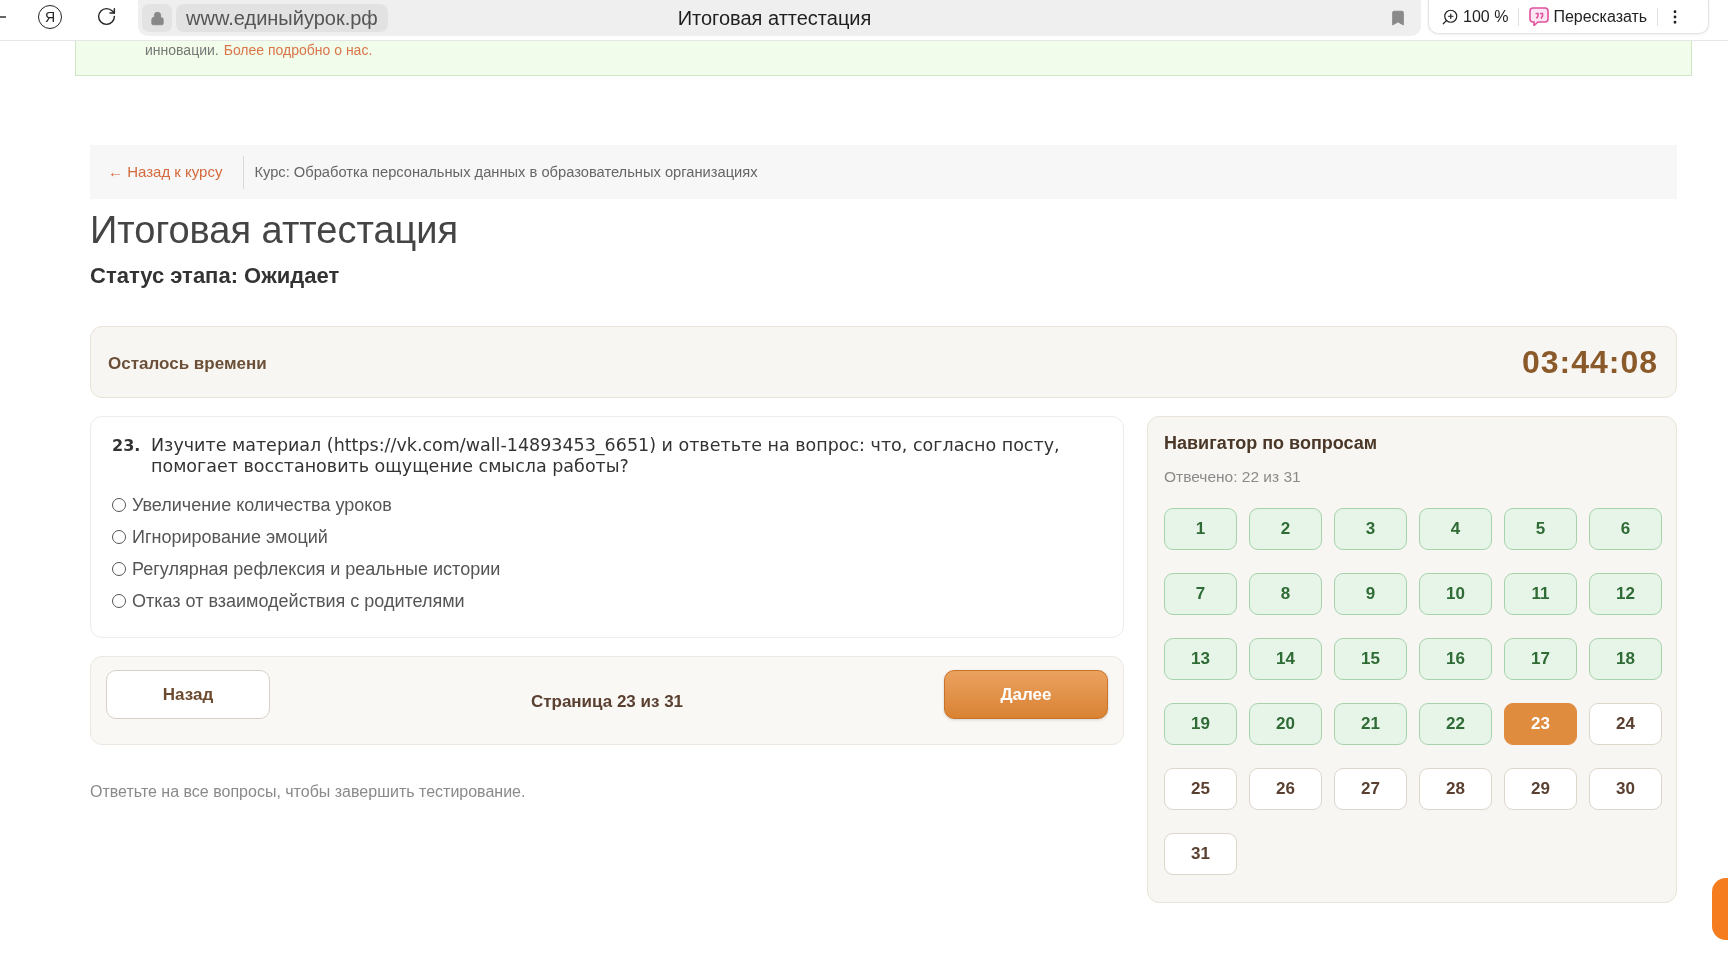 The image size is (1728, 972). Describe the element at coordinates (1540, 529) in the screenshot. I see `question-nav-button: 5` at that location.